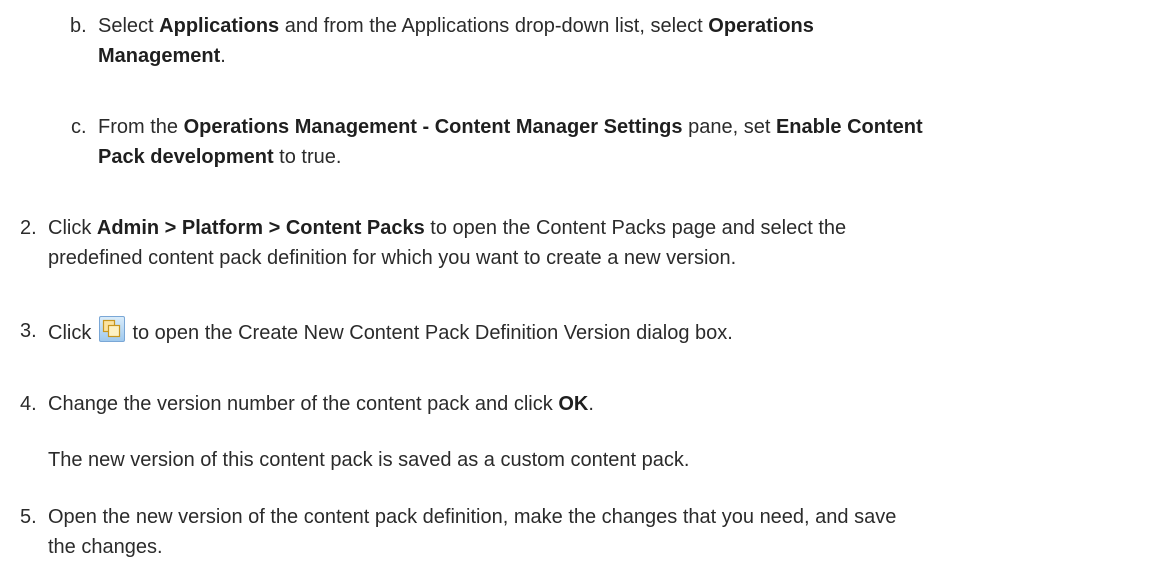 The width and height of the screenshot is (1169, 575). Describe the element at coordinates (28, 404) in the screenshot. I see `step-4-marker: 4.` at that location.